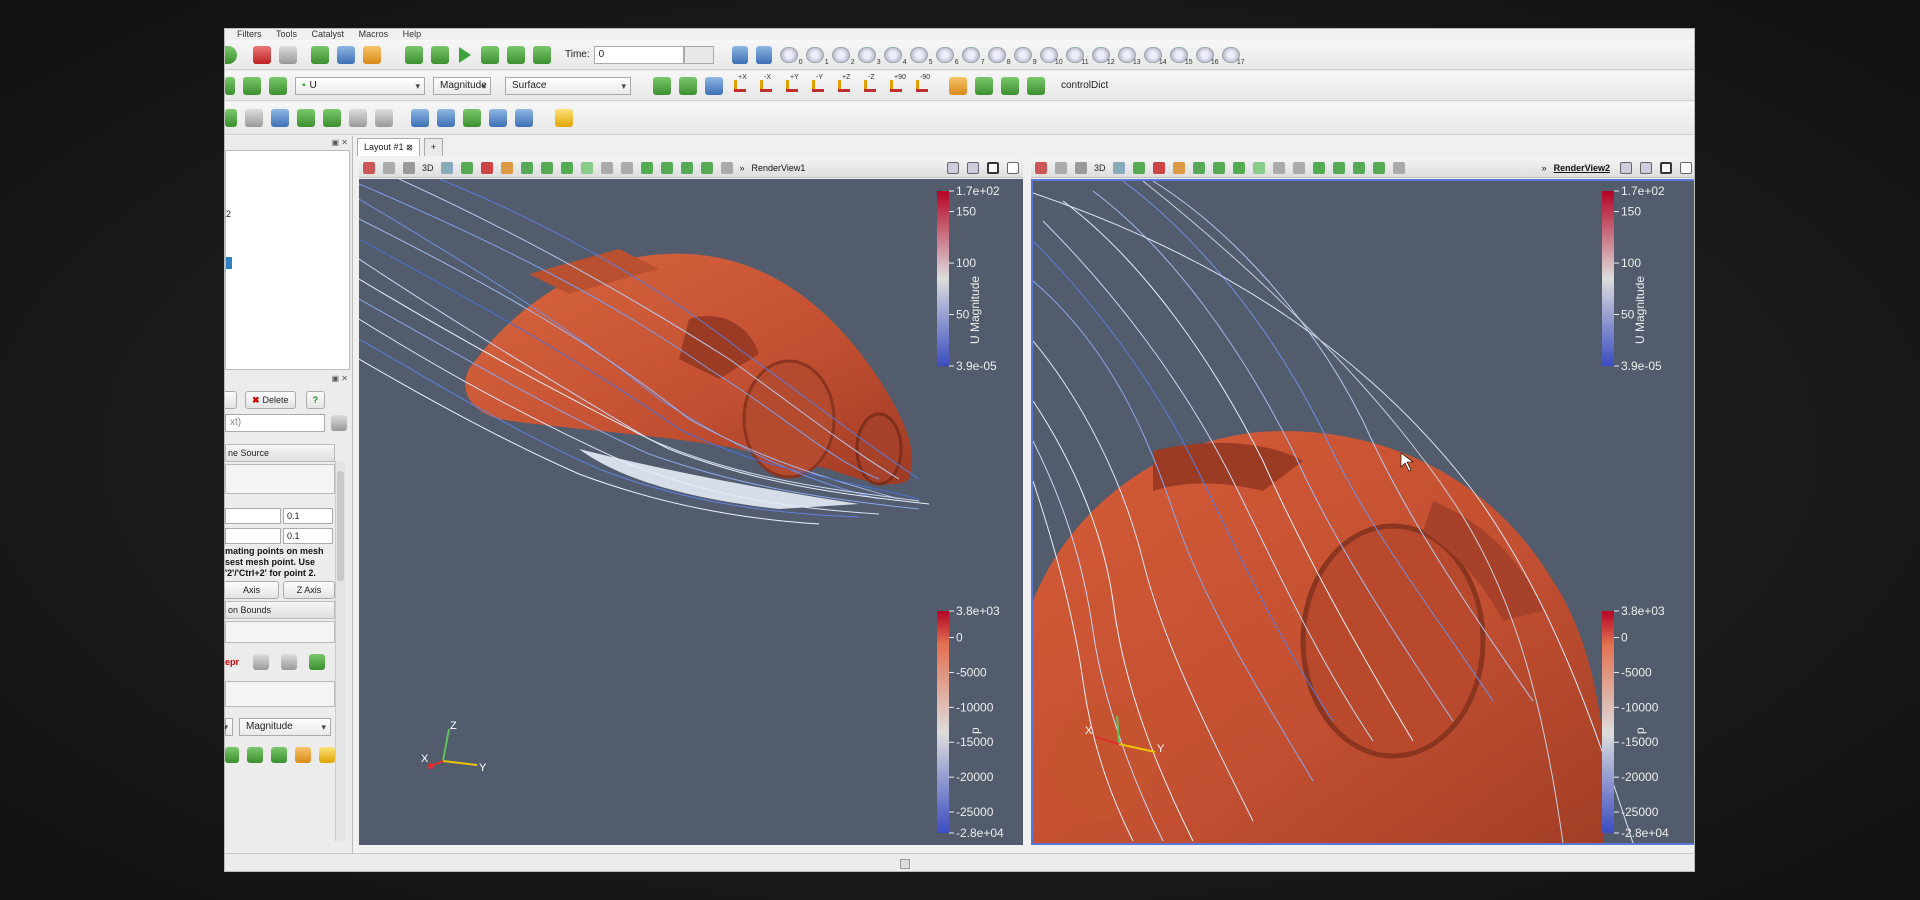 This screenshot has width=1920, height=900. What do you see at coordinates (275, 423) in the screenshot?
I see `search-field: xt)` at bounding box center [275, 423].